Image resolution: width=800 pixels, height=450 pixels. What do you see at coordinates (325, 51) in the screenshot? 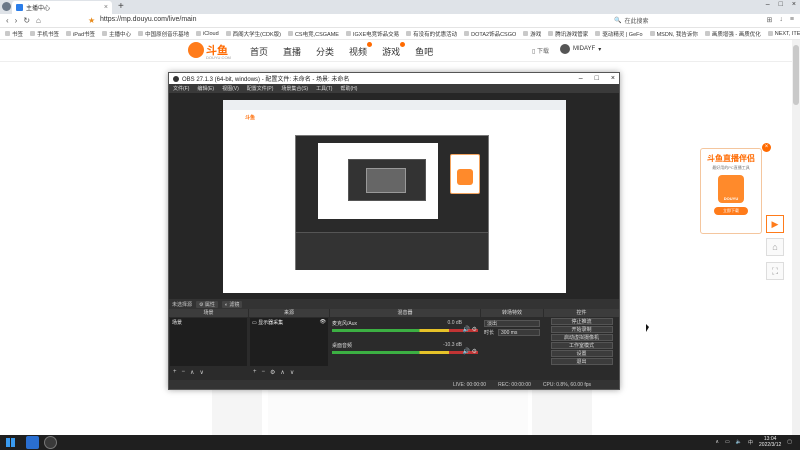
I see `nav-category: 分类` at bounding box center [325, 51].